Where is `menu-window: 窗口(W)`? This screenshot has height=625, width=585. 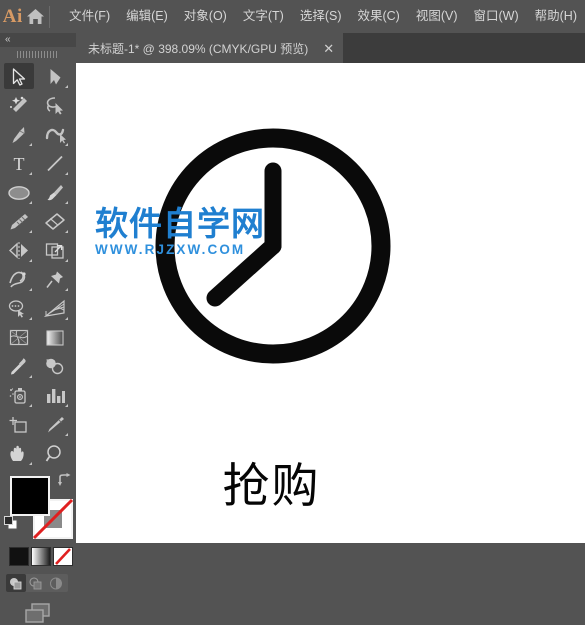
menu-window: 窗口(W) is located at coordinates (496, 16).